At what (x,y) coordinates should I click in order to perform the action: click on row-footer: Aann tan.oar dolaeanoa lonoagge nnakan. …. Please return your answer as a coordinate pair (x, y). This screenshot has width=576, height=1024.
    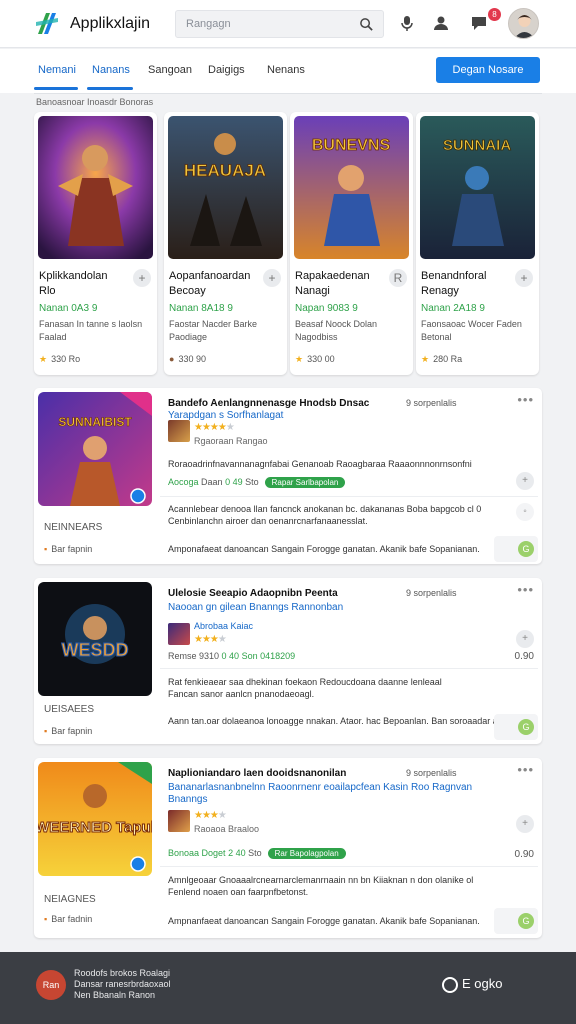
    Looking at the image, I should click on (348, 721).